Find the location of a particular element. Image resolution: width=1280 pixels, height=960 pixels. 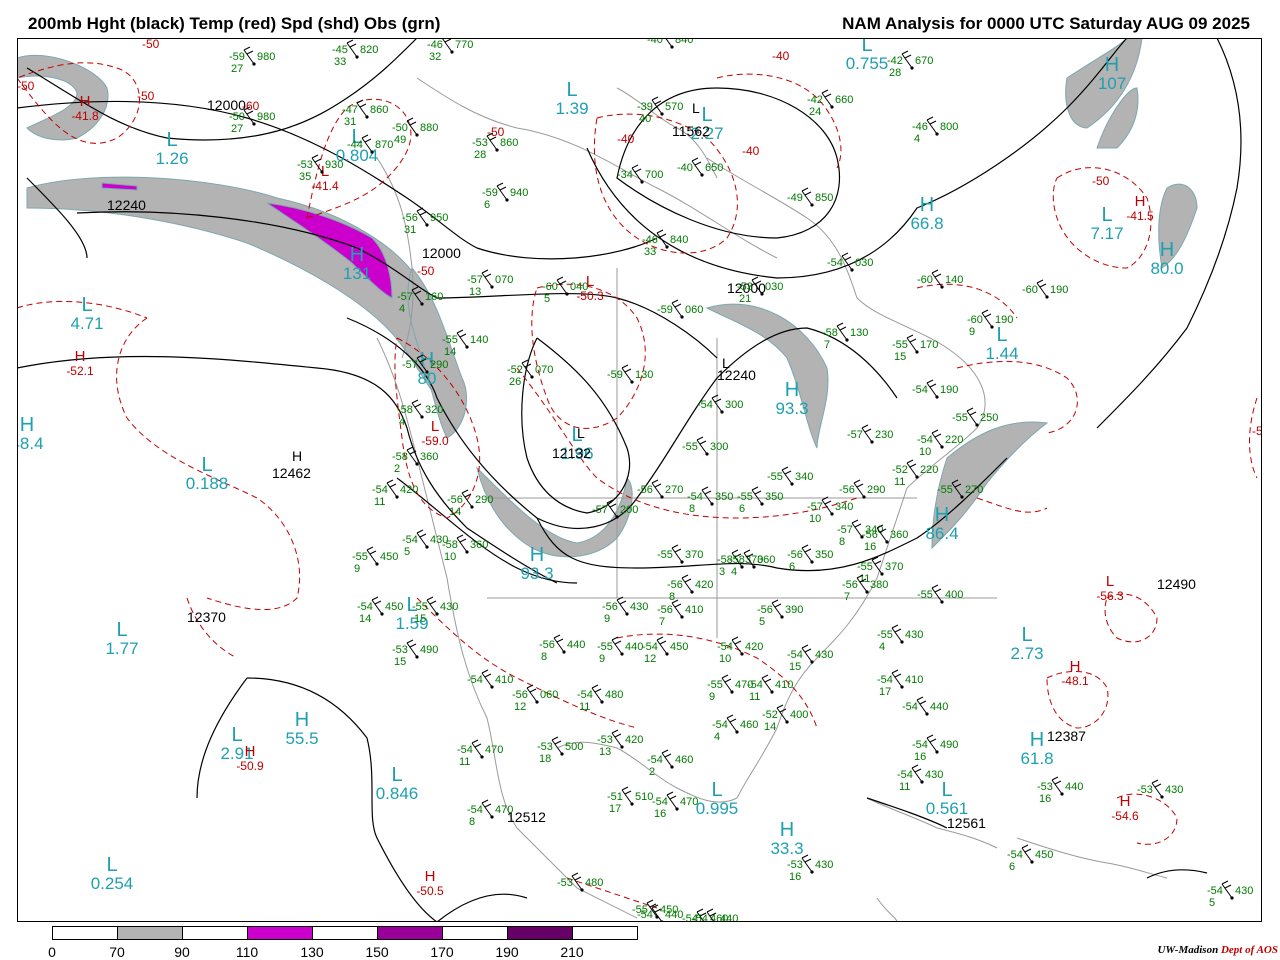

obs-dewpoint: 33 is located at coordinates (650, 252).